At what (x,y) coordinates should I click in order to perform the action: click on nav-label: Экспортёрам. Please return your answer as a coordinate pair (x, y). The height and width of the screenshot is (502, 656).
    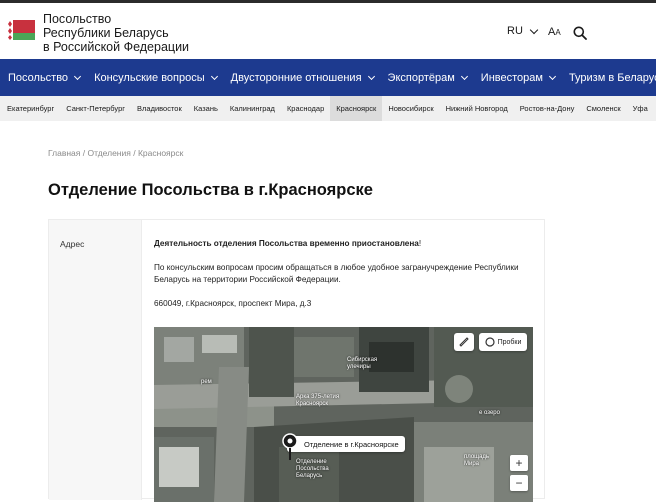
    Looking at the image, I should click on (421, 77).